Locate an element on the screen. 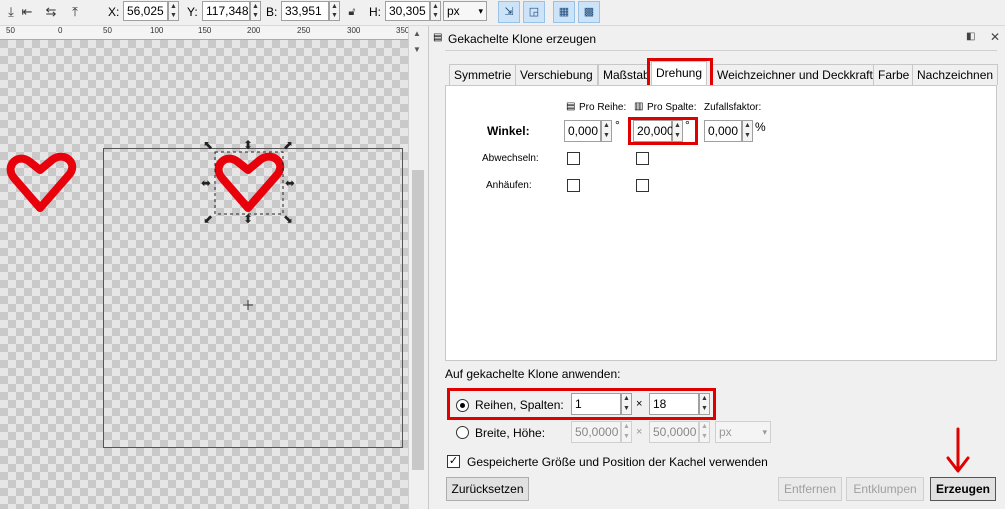 The height and width of the screenshot is (509, 1005). canvas-objects is located at coordinates (145, 230).